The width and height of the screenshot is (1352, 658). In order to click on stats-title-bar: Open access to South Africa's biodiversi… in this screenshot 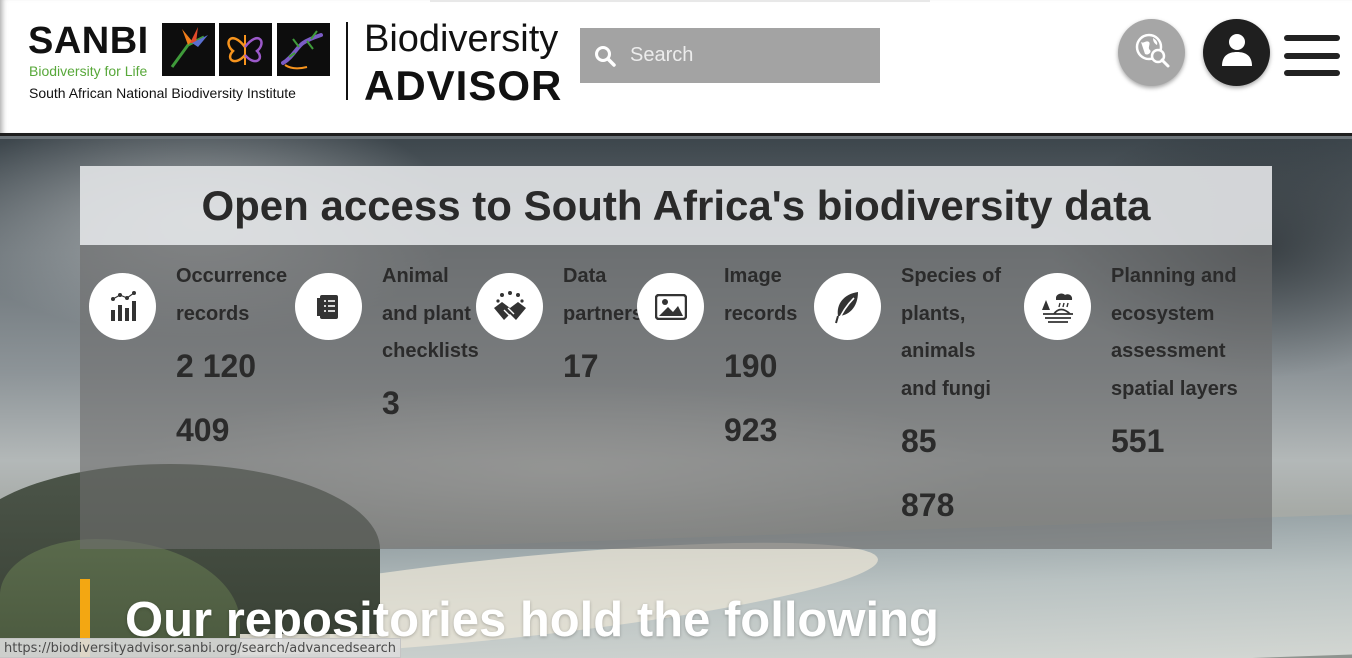, I will do `click(676, 205)`.